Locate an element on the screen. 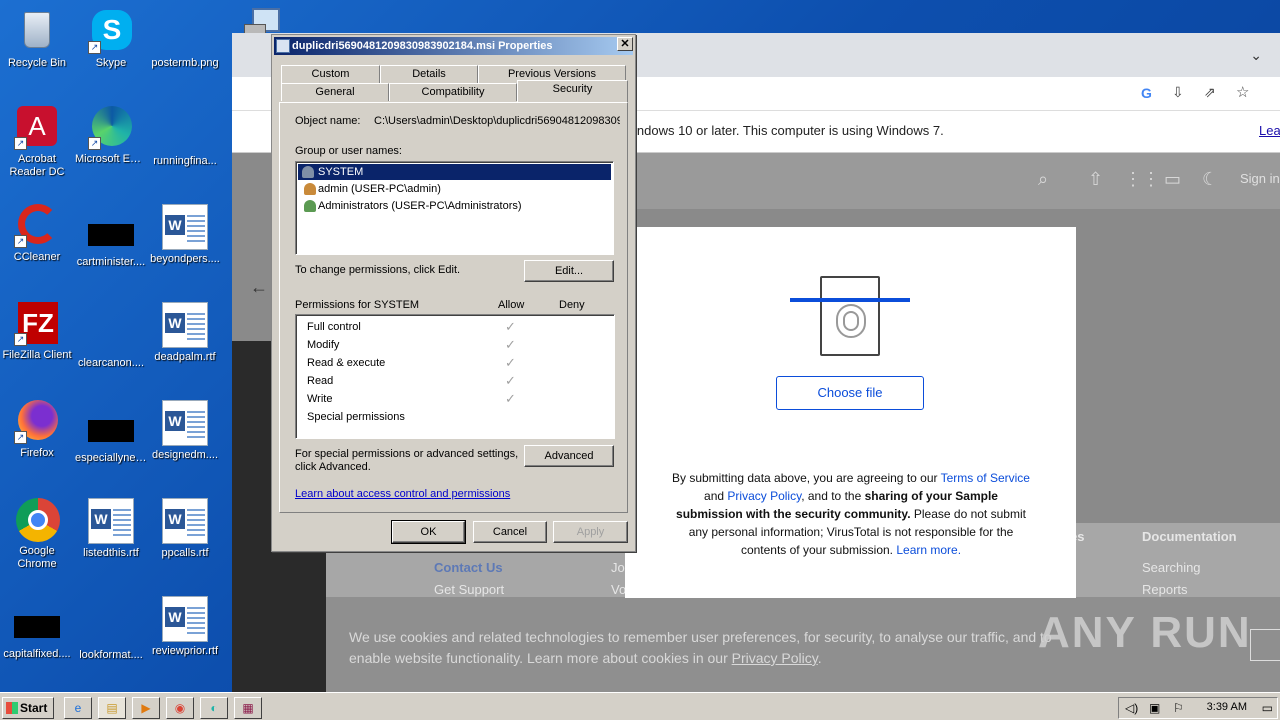 The height and width of the screenshot is (720, 1280). user-name: admin (USER-PC\admin) is located at coordinates (379, 189).